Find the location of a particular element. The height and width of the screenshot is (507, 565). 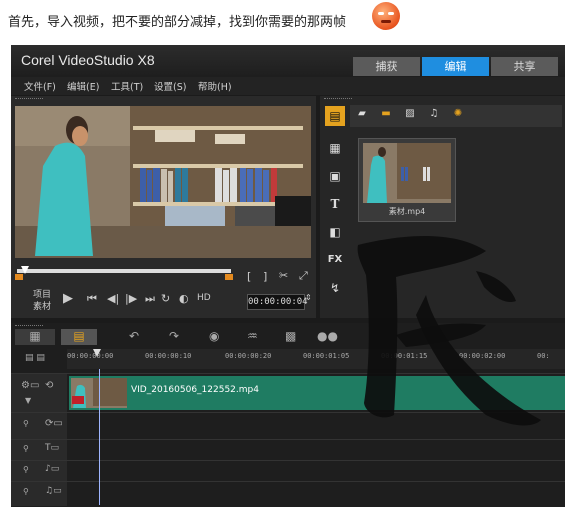

trim-marker-right is located at coordinates (229, 277).